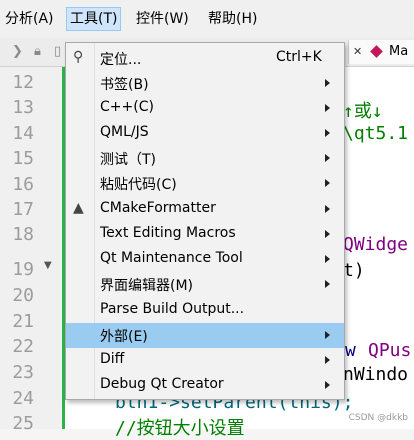 The height and width of the screenshot is (440, 414). Describe the element at coordinates (171, 258) in the screenshot. I see `menu-item-label: Qt Maintenance Tool` at that location.